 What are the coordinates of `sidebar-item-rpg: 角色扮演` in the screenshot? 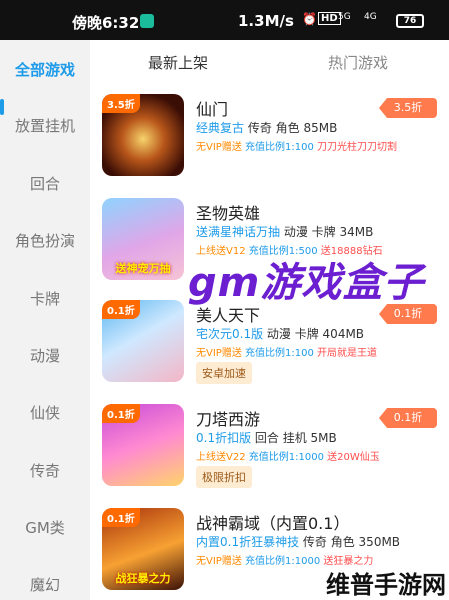 It's located at (45, 240).